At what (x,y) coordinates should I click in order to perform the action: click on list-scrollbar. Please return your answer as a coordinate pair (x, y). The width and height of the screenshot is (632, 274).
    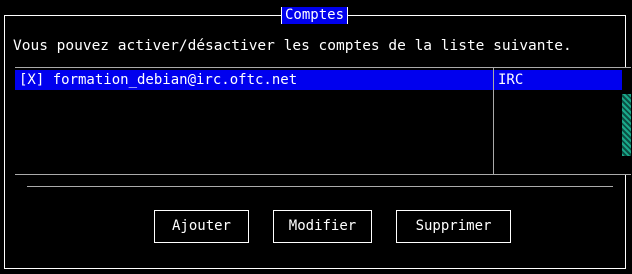
    Looking at the image, I should click on (626, 121).